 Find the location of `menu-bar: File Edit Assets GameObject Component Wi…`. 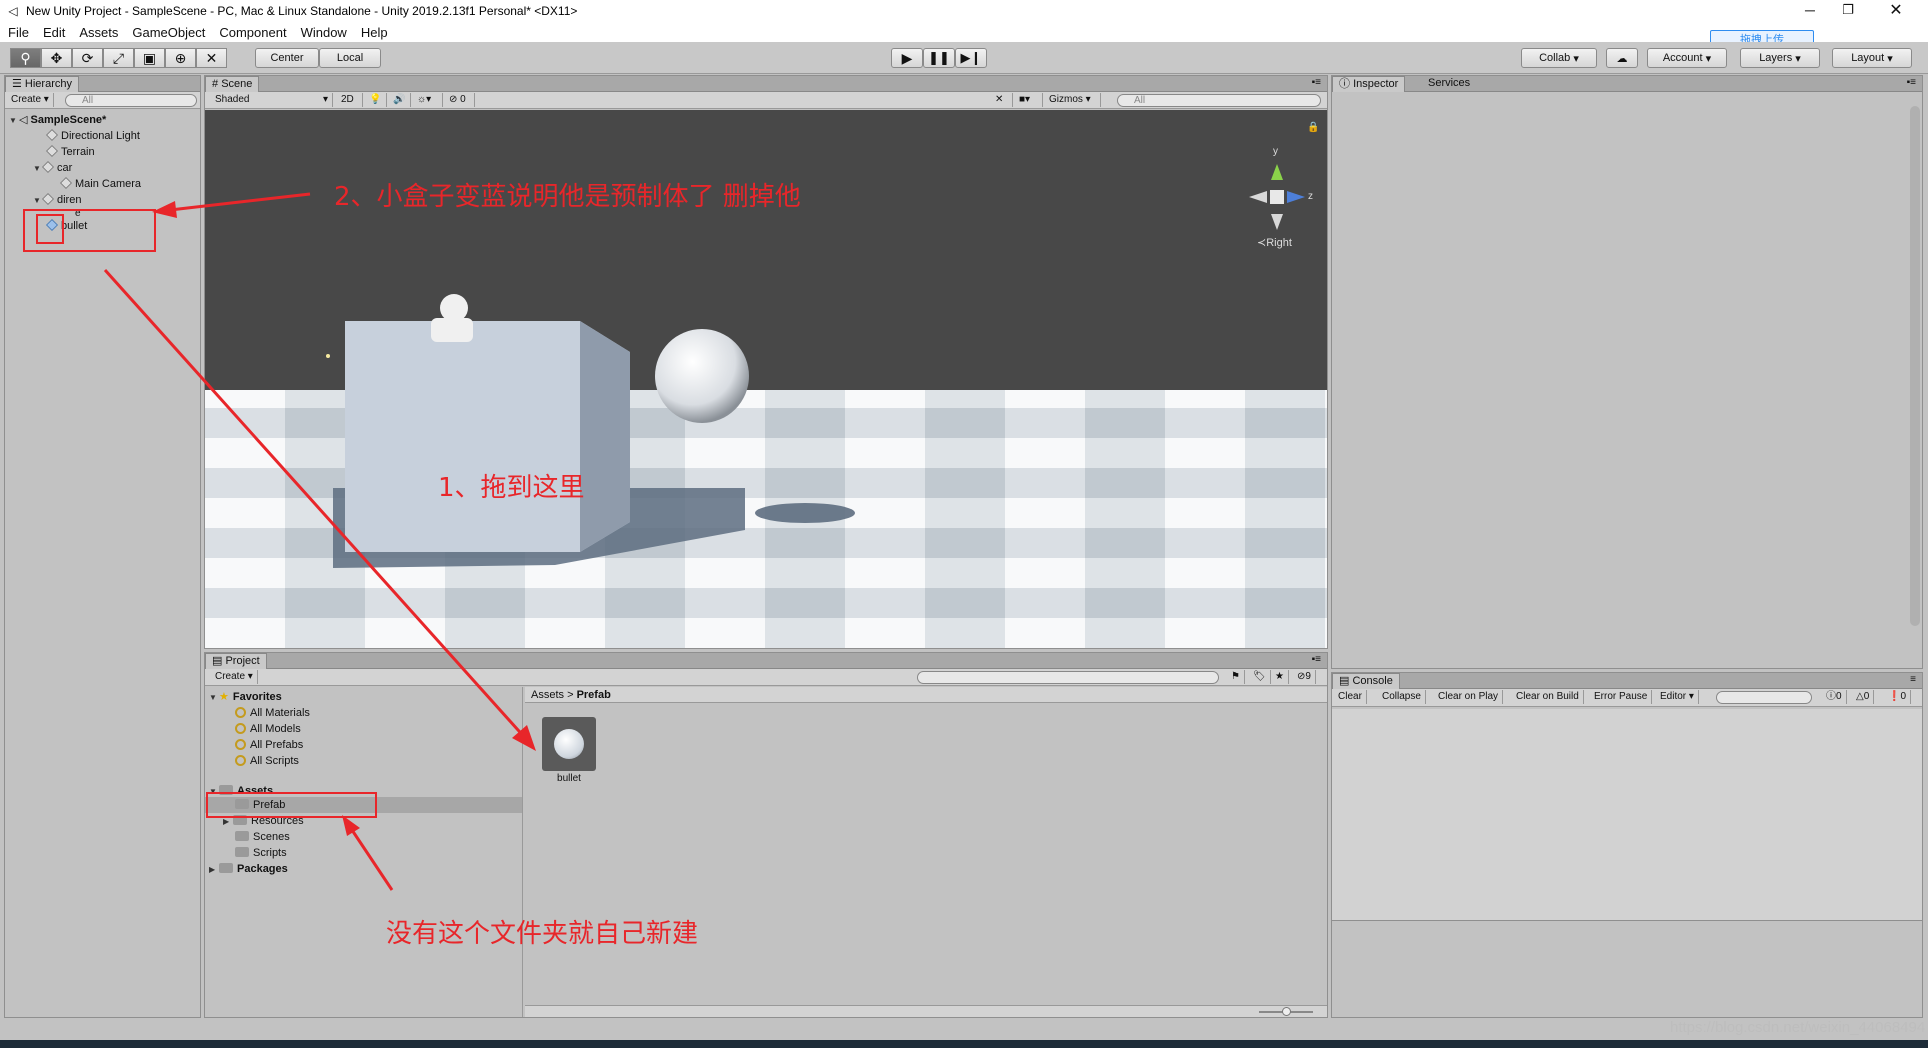

menu-bar: File Edit Assets GameObject Component Wi… is located at coordinates (964, 32).